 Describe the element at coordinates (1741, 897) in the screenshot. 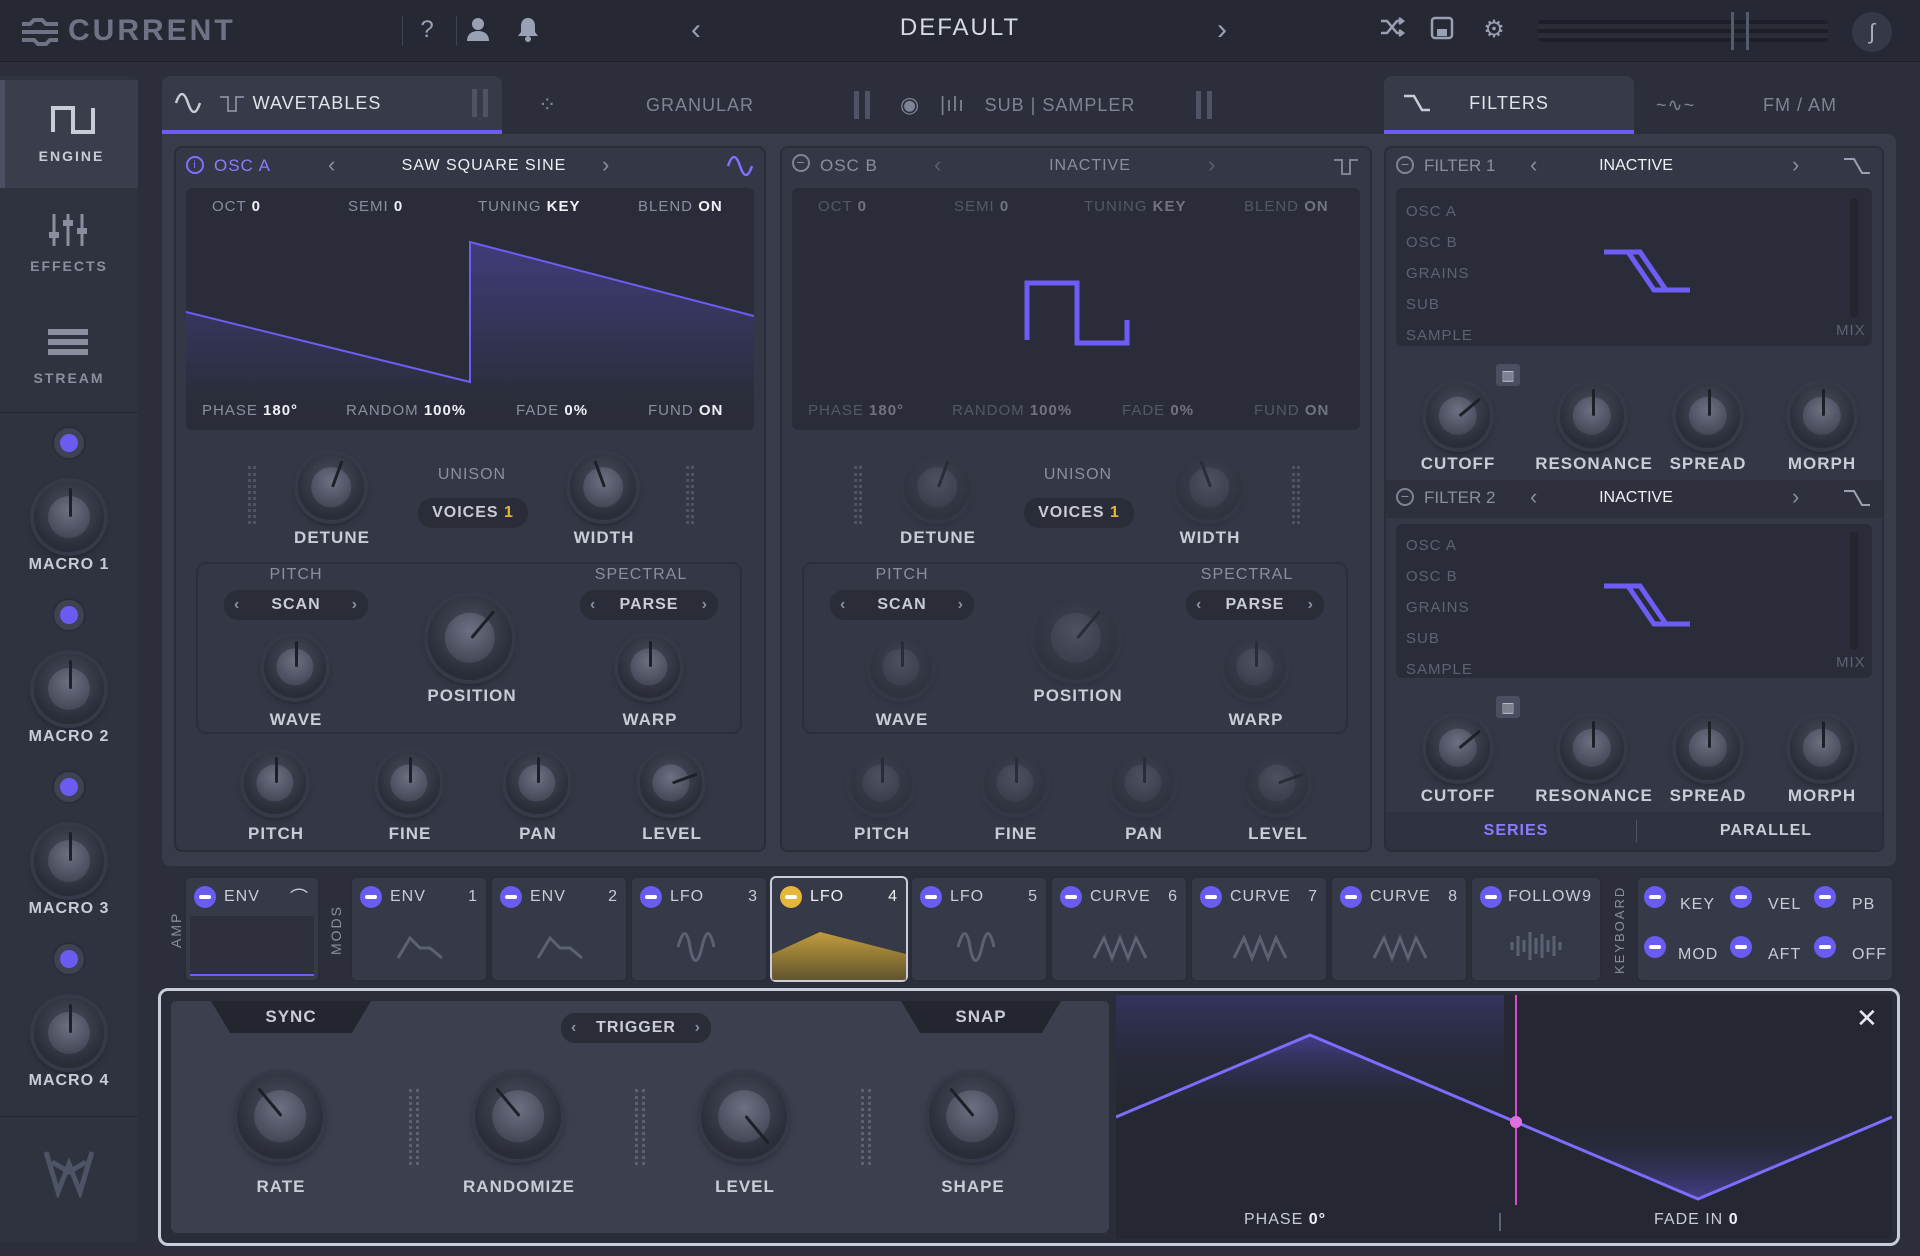

I see `vel-toggle` at that location.